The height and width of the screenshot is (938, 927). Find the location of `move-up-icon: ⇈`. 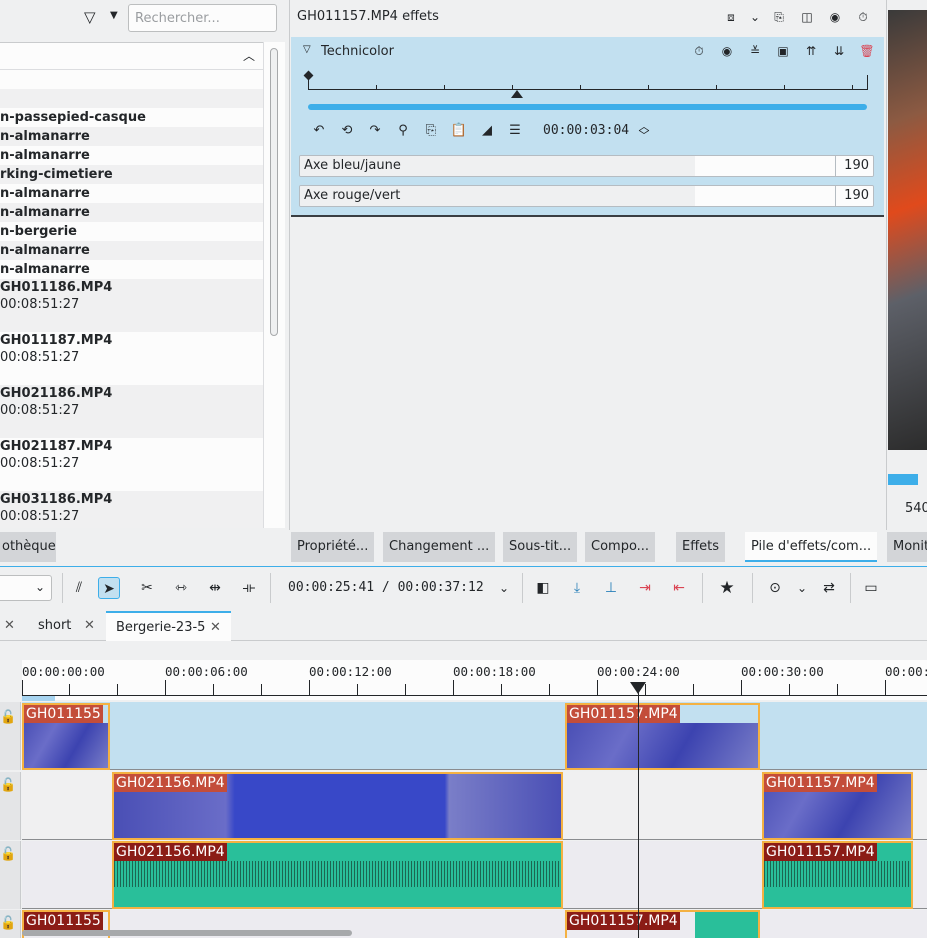

move-up-icon: ⇈ is located at coordinates (811, 51).